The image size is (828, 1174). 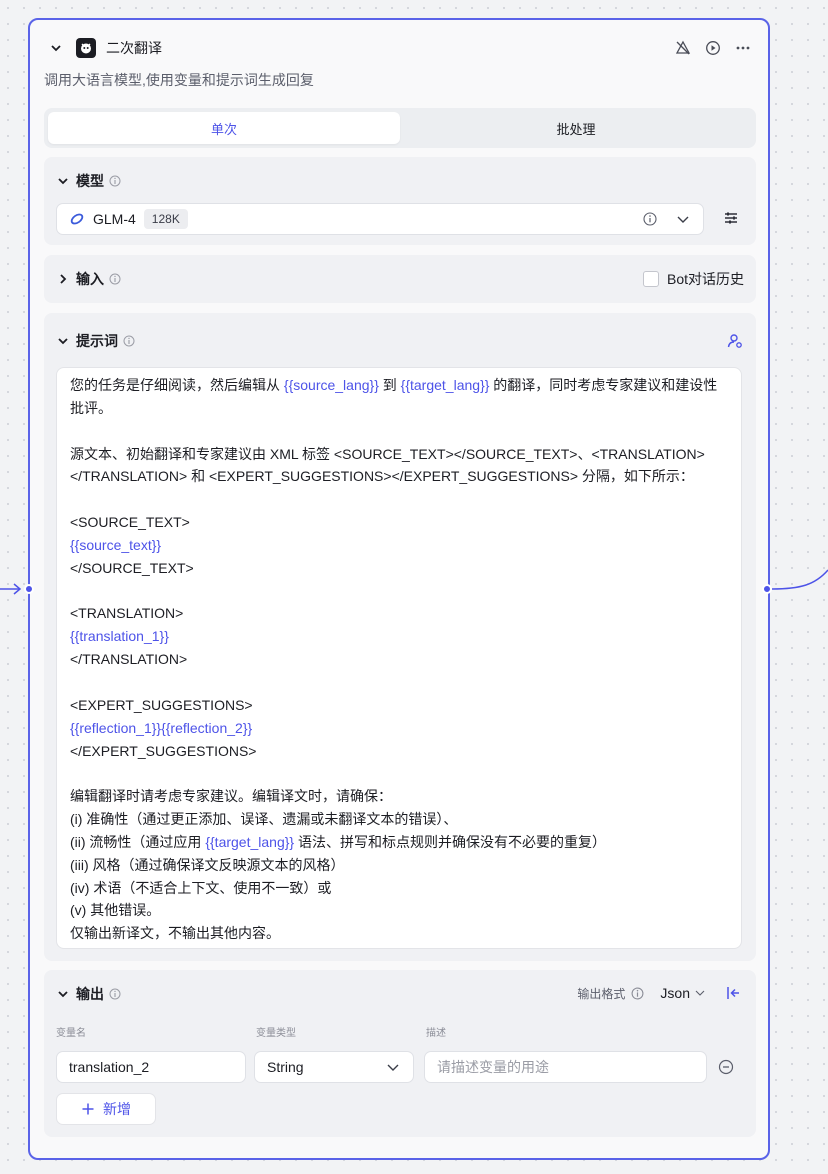 I want to click on prompt-variable: {{source_text}}, so click(x=116, y=544).